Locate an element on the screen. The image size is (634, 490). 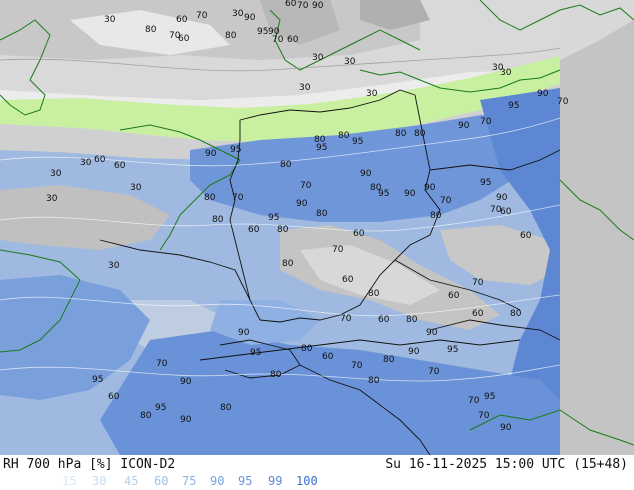
legend-value-99: 99 is located at coordinates (275, 481).